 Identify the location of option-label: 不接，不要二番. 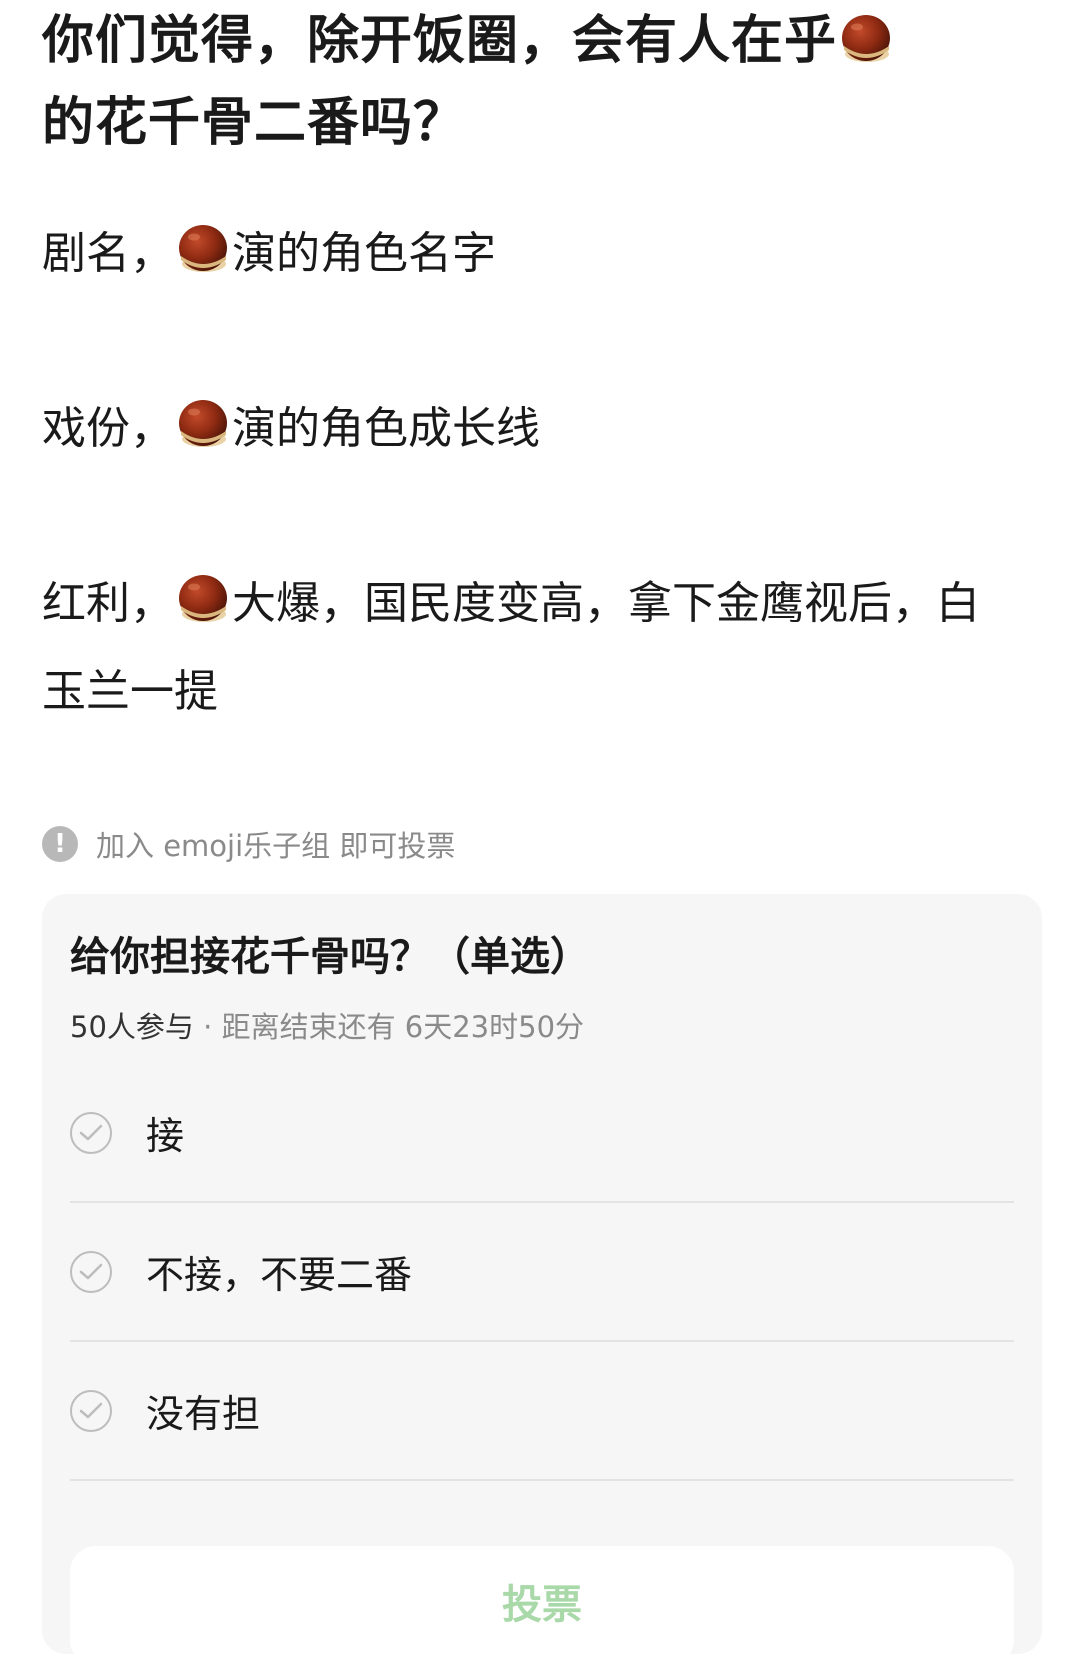
(279, 1275).